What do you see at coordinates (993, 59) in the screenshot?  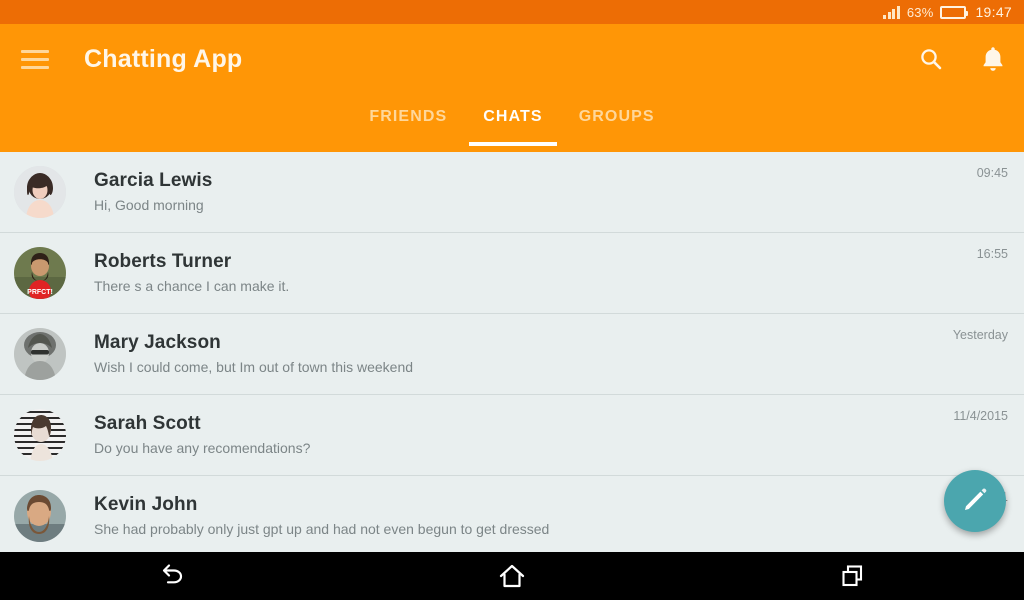 I see `bell-icon` at bounding box center [993, 59].